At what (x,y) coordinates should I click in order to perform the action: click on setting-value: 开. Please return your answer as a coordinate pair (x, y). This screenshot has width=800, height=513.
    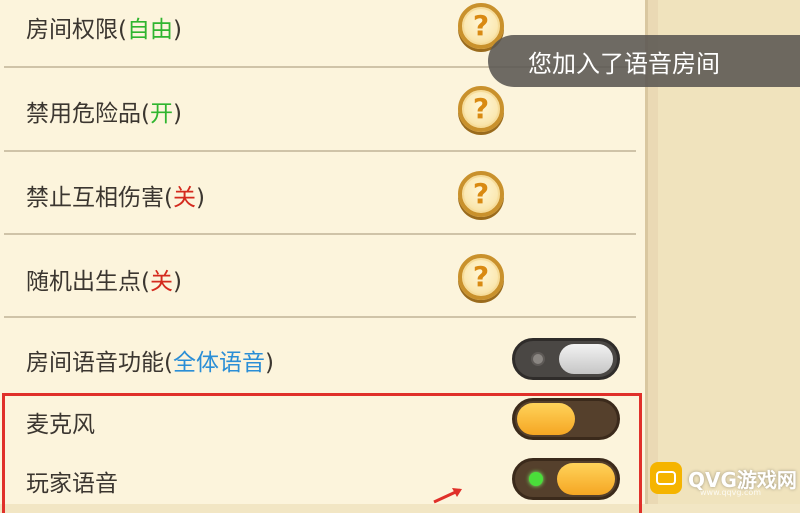
    Looking at the image, I should click on (161, 114).